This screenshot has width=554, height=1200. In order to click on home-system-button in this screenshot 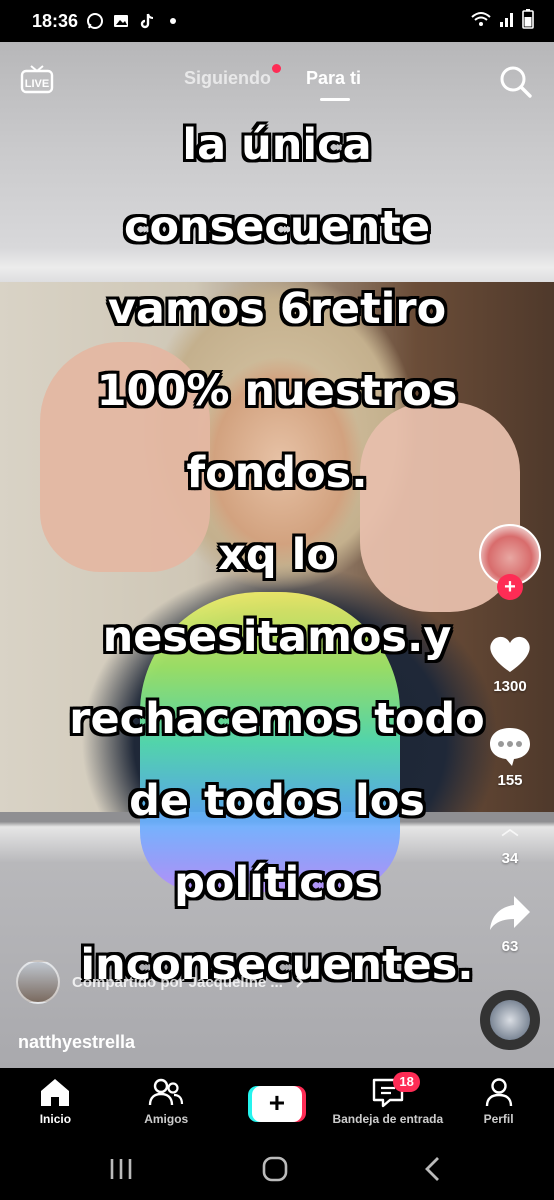, I will do `click(275, 1169)`.